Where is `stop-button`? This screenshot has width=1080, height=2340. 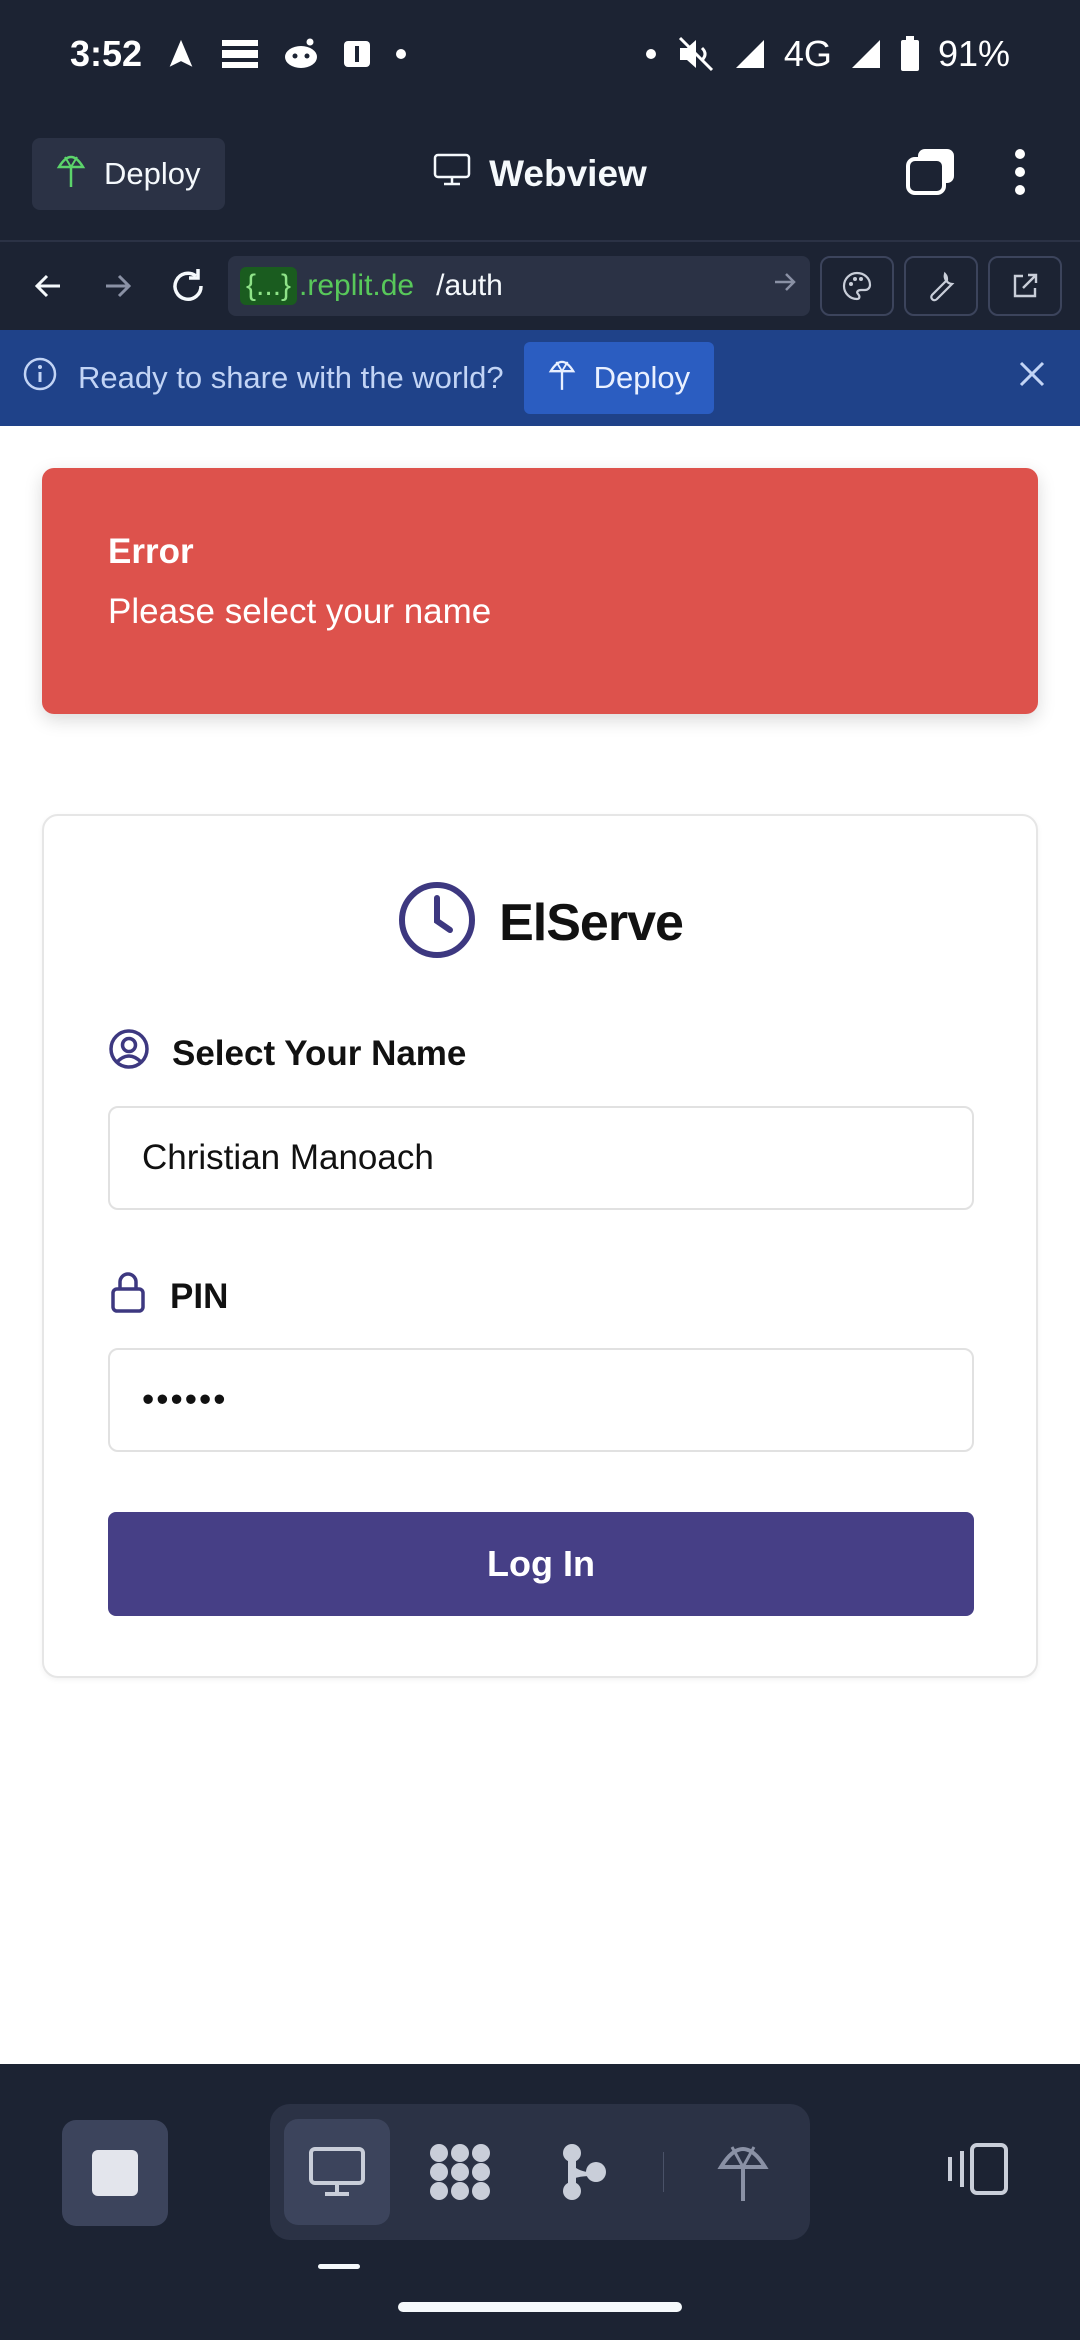
stop-button is located at coordinates (115, 2173).